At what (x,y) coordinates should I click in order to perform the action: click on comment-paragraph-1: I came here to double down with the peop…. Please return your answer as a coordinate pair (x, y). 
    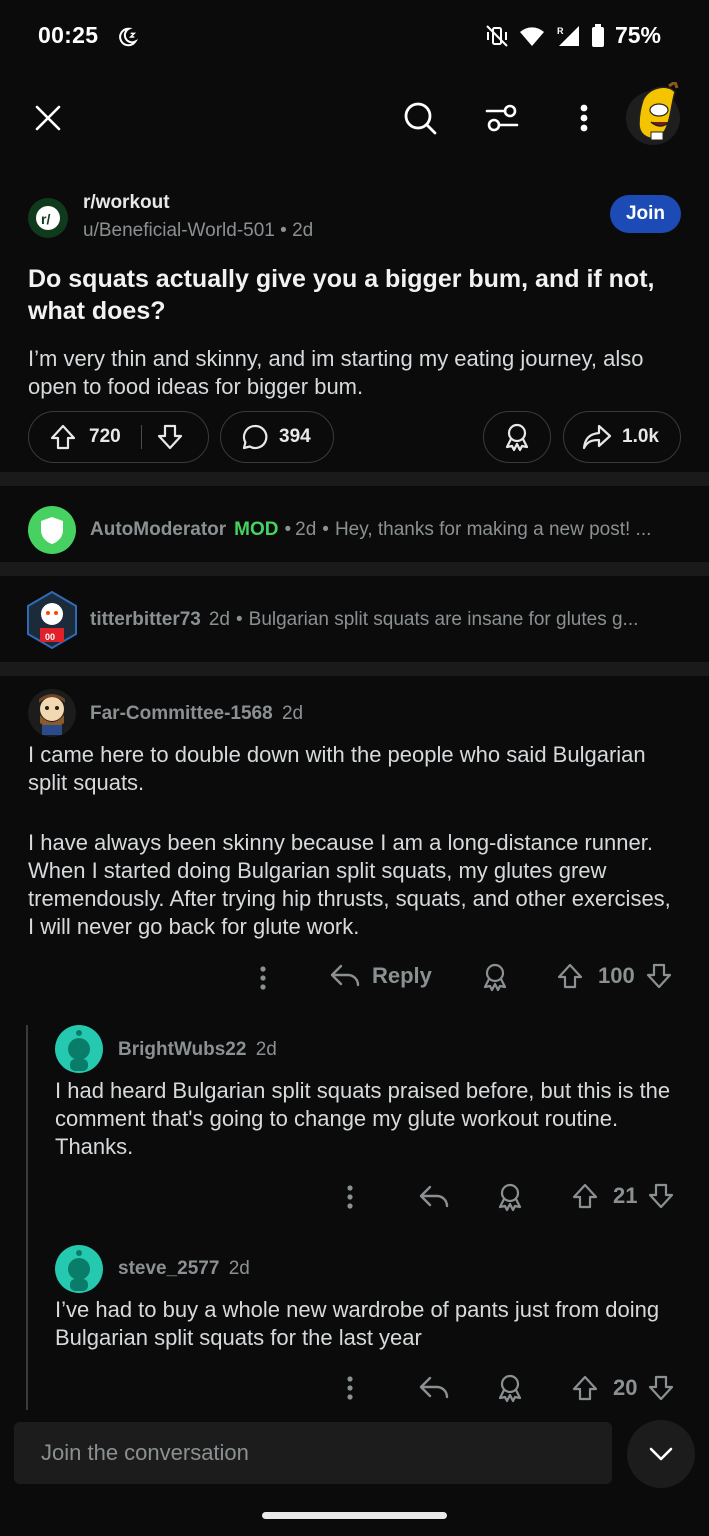
    Looking at the image, I should click on (337, 768).